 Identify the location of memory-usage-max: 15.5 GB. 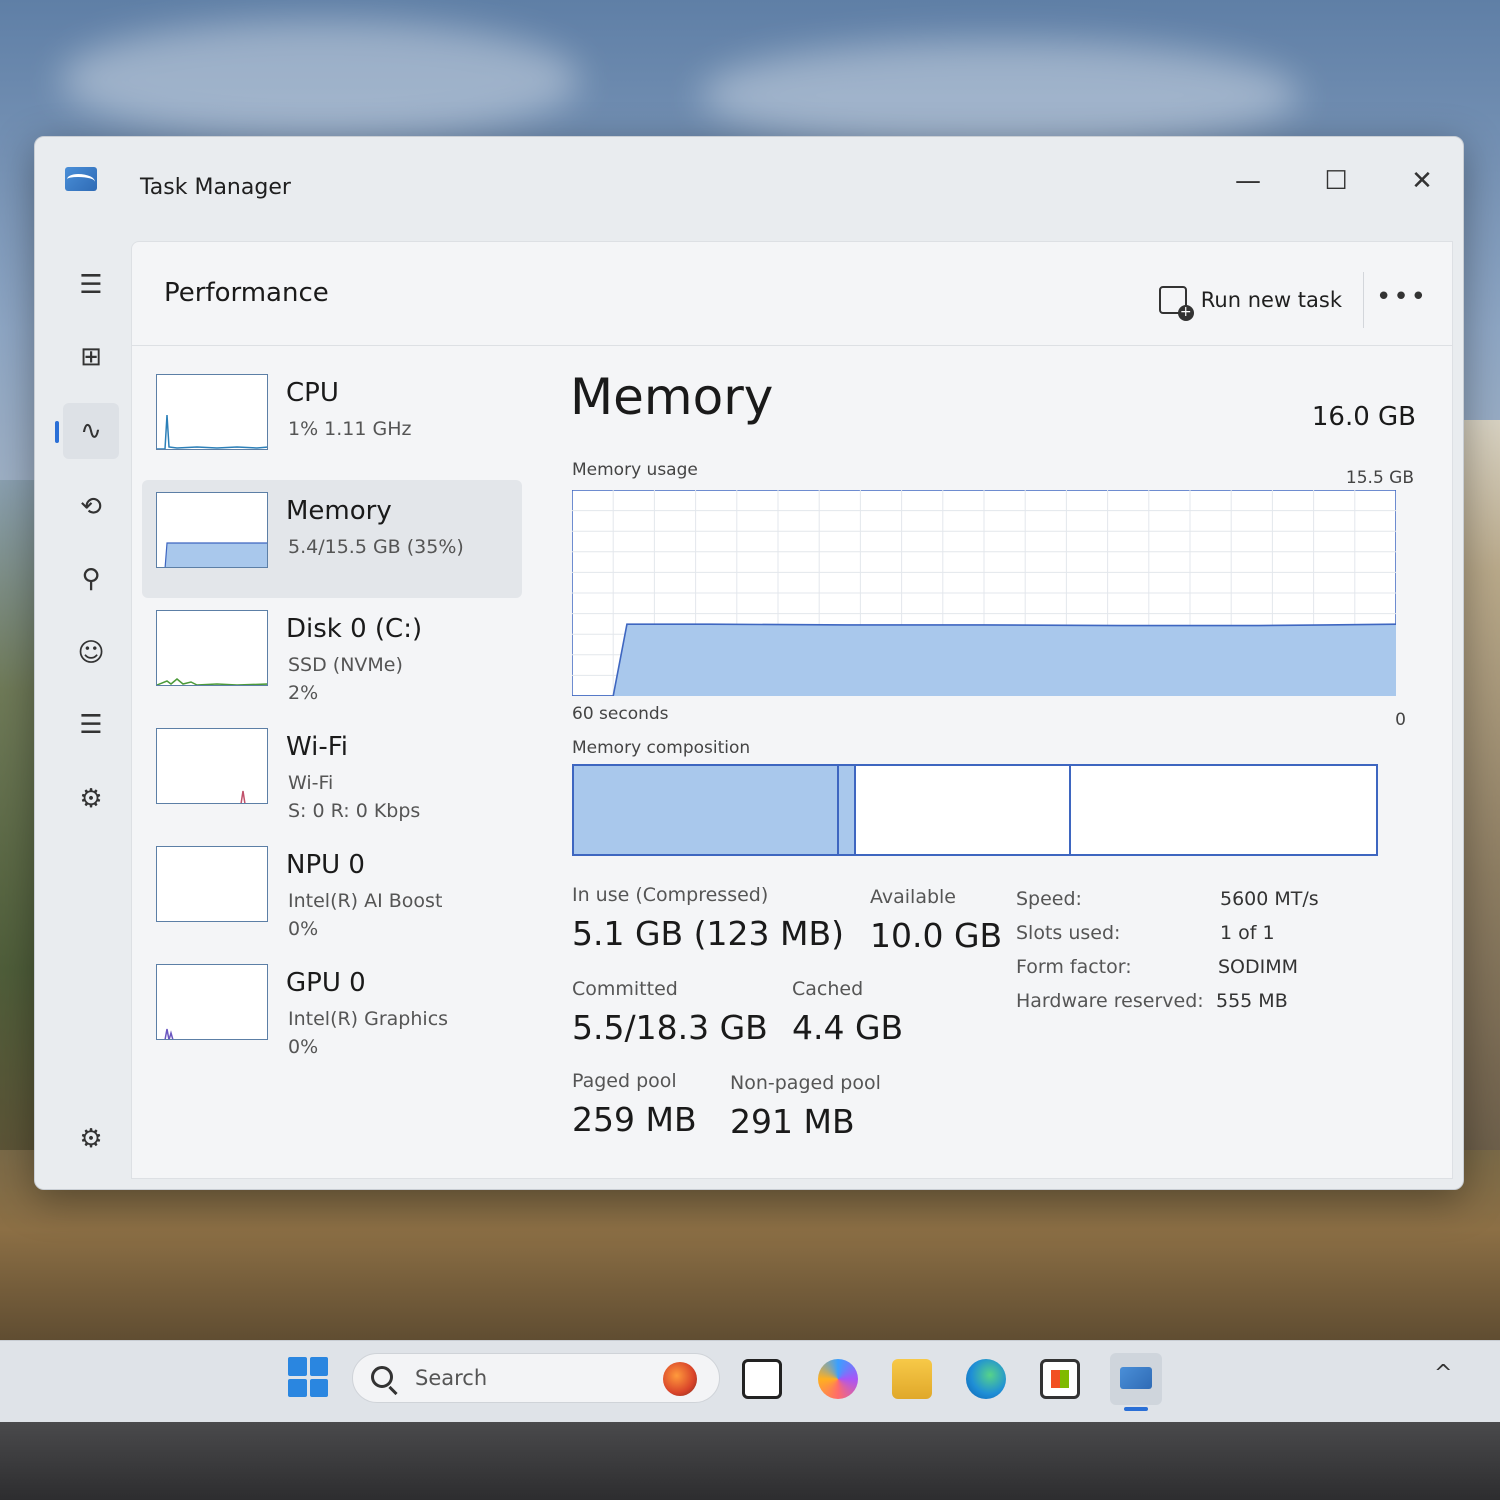
(1379, 478).